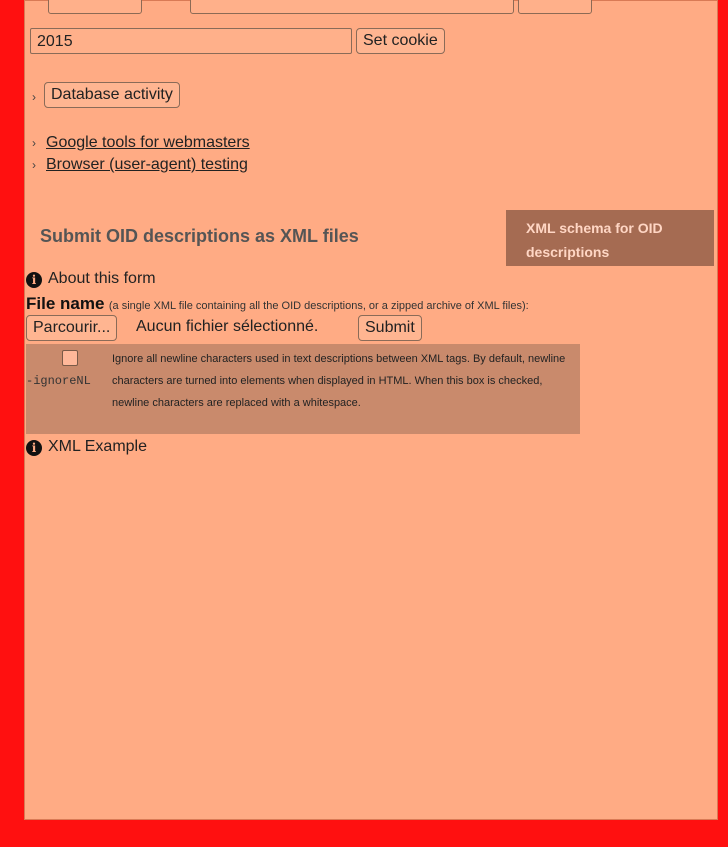 This screenshot has width=728, height=847. Describe the element at coordinates (97, 446) in the screenshot. I see `xml-example-label: XML Example` at that location.